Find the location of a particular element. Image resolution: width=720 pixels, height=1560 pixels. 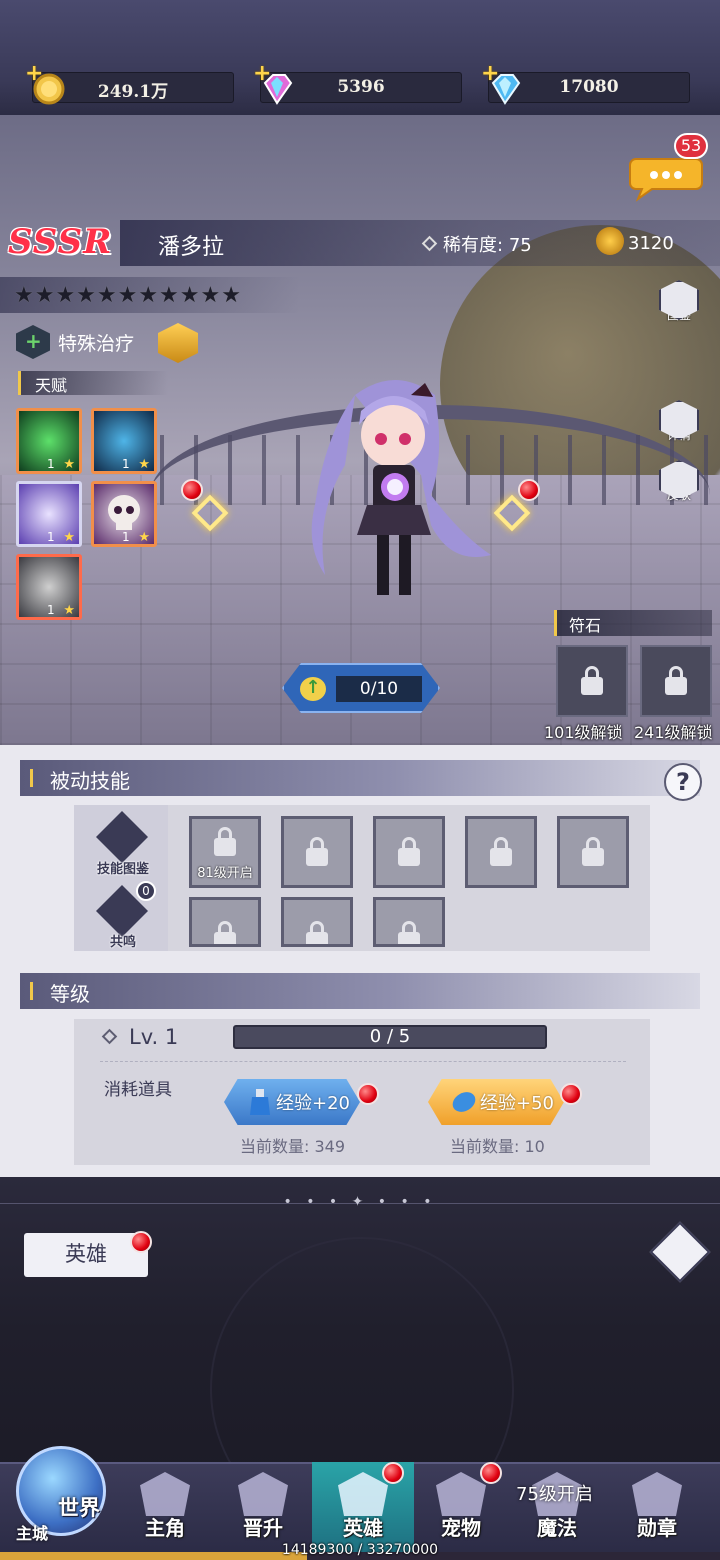

skin-button: 皮肤 is located at coordinates (679, 486).